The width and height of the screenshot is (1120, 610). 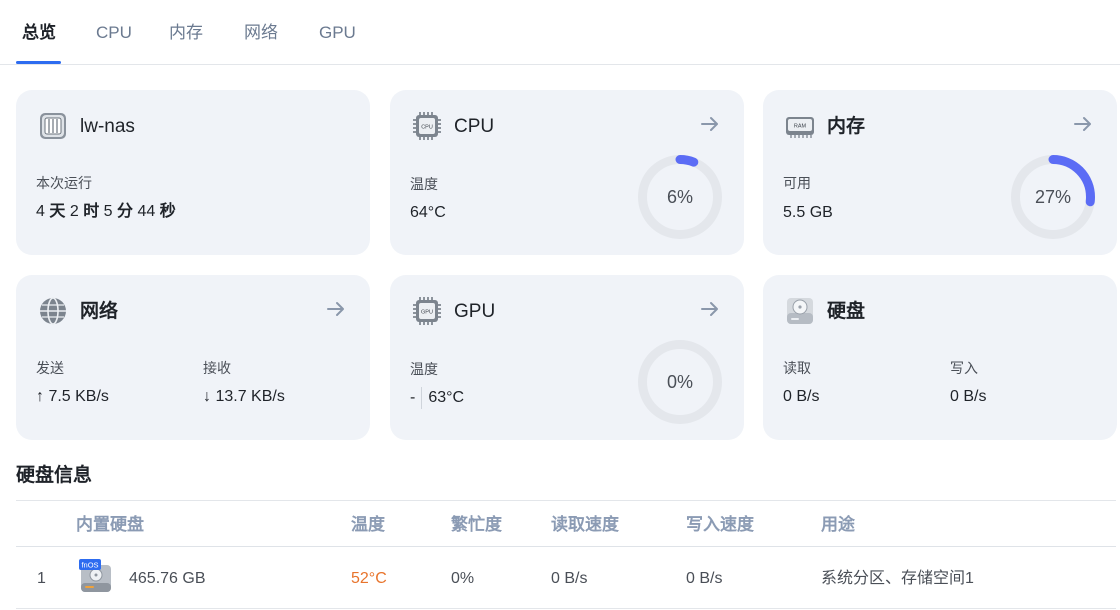 I want to click on network-send-value: ↑ 7.5 KB/s, so click(x=72, y=396).